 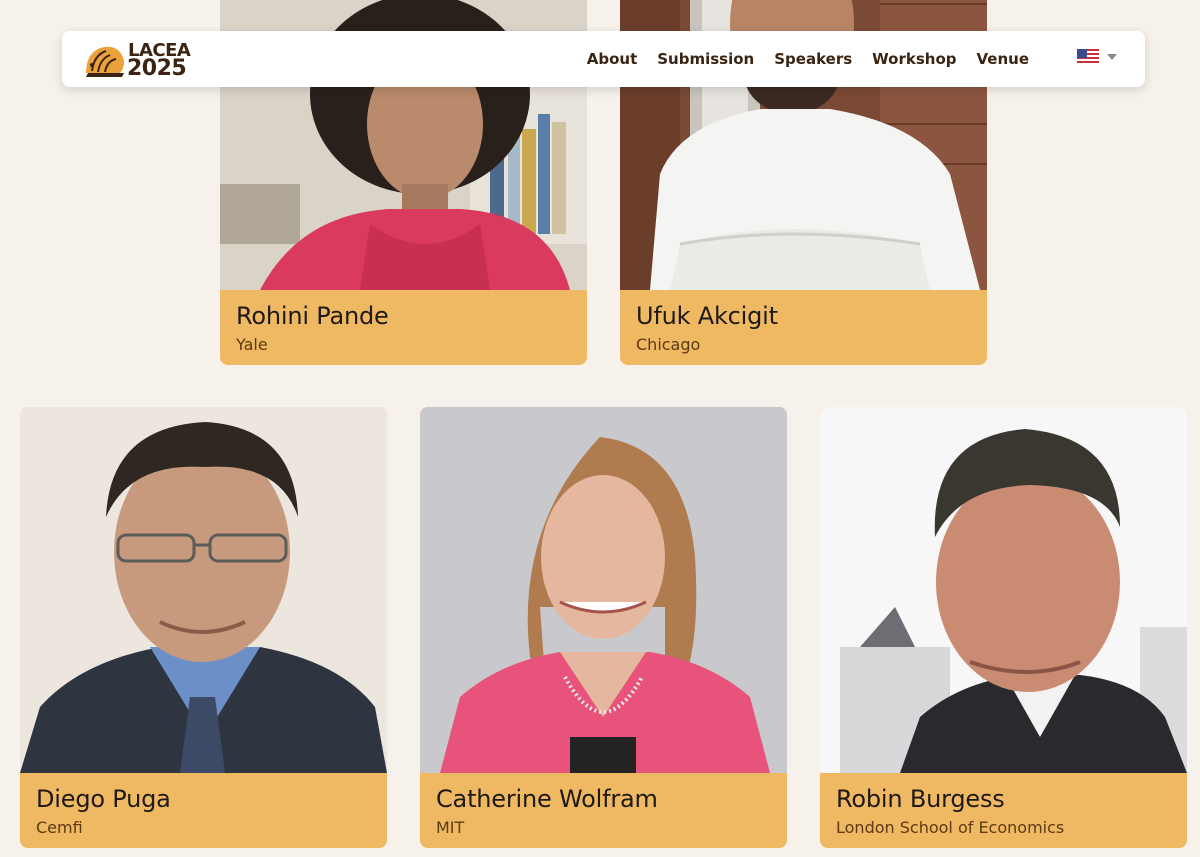 What do you see at coordinates (705, 59) in the screenshot?
I see `nav-submission: Submission` at bounding box center [705, 59].